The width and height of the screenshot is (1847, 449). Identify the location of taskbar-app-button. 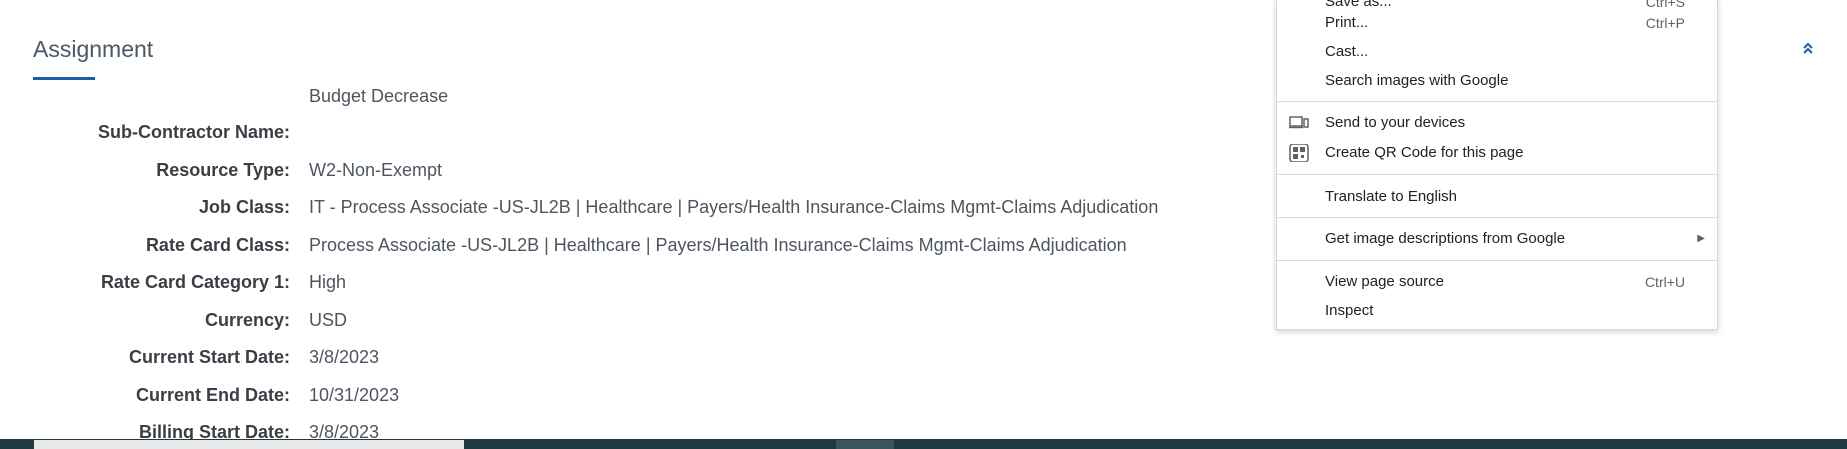
(865, 444).